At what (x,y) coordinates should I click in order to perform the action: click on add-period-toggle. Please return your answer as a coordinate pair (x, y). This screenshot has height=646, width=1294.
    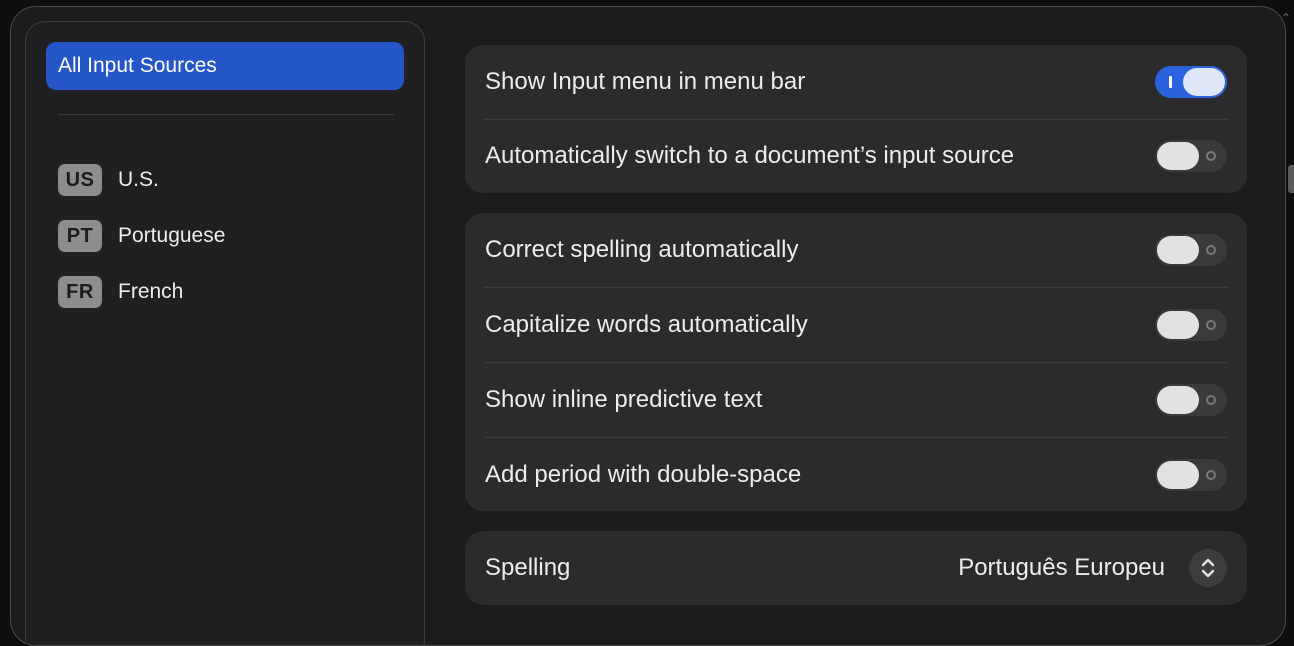
    Looking at the image, I should click on (1191, 475).